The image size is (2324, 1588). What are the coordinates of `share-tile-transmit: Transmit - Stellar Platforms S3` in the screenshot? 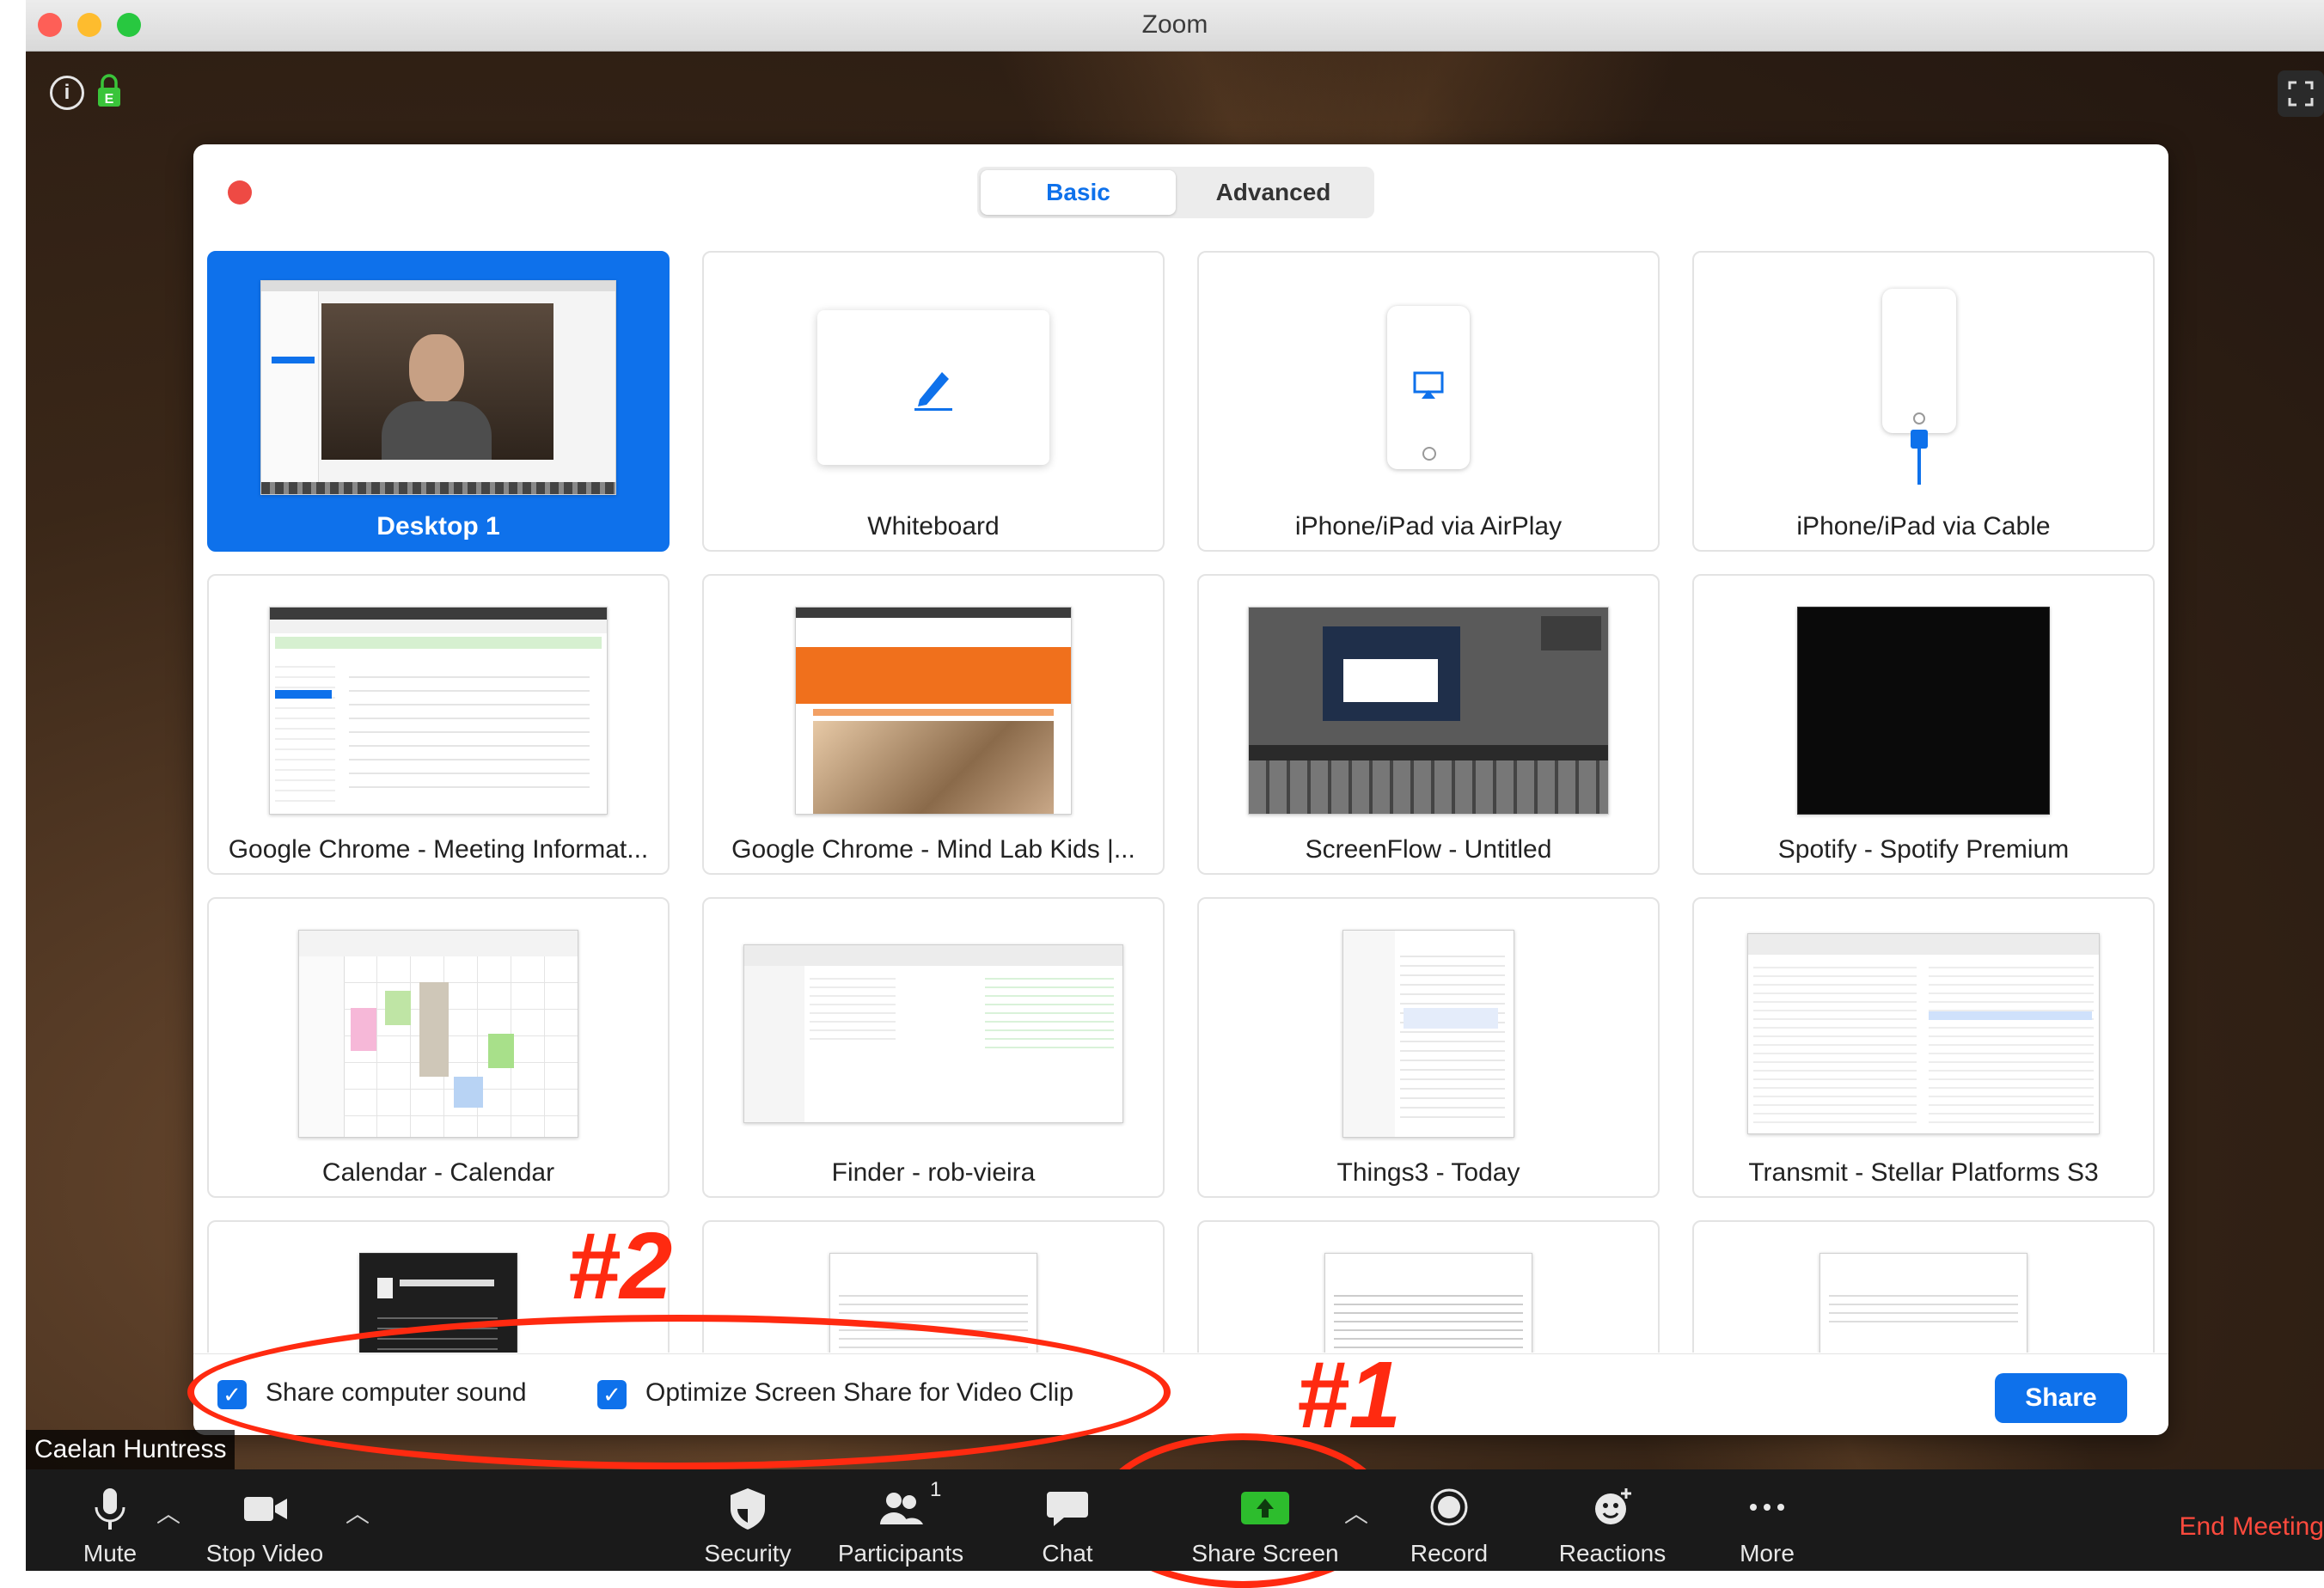 It's located at (1924, 1048).